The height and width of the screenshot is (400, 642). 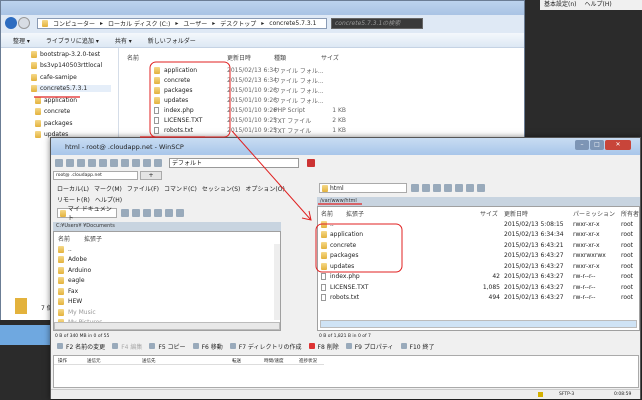 I want to click on annotation-box-winscp, so click(x=359, y=248).